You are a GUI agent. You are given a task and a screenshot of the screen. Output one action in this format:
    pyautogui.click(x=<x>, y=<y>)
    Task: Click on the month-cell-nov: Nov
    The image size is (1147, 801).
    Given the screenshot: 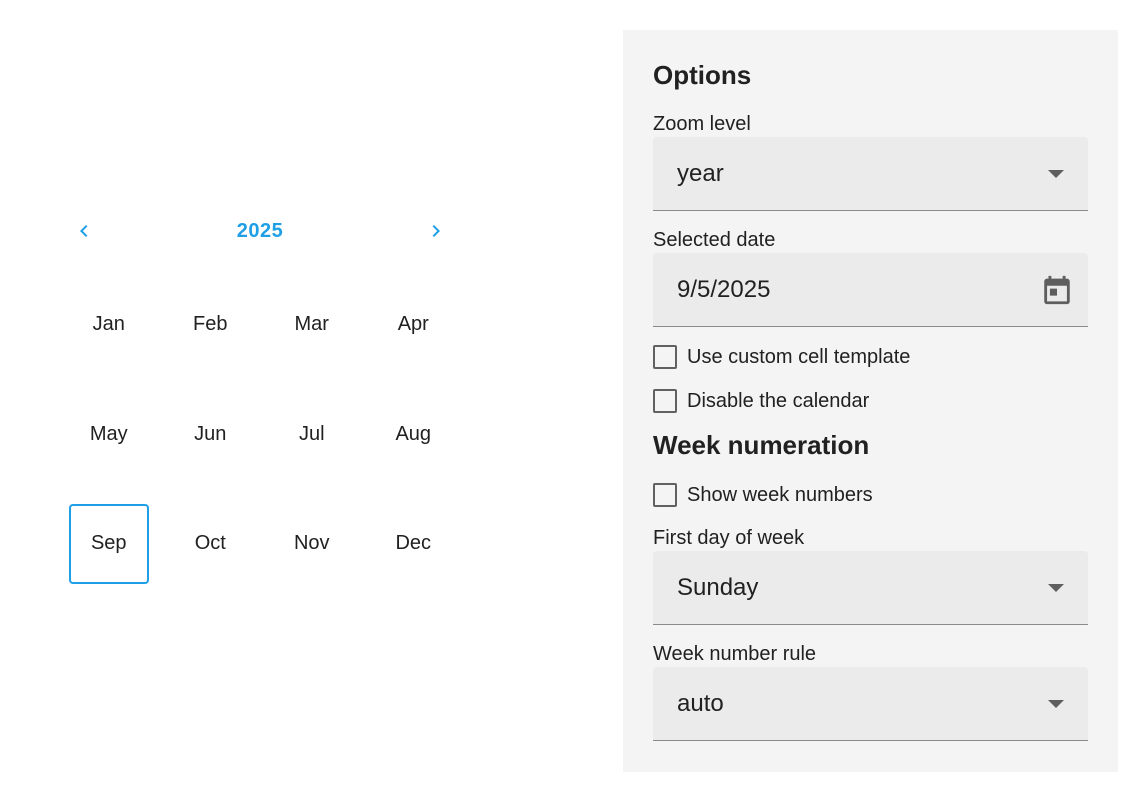 What is the action you would take?
    pyautogui.click(x=312, y=544)
    